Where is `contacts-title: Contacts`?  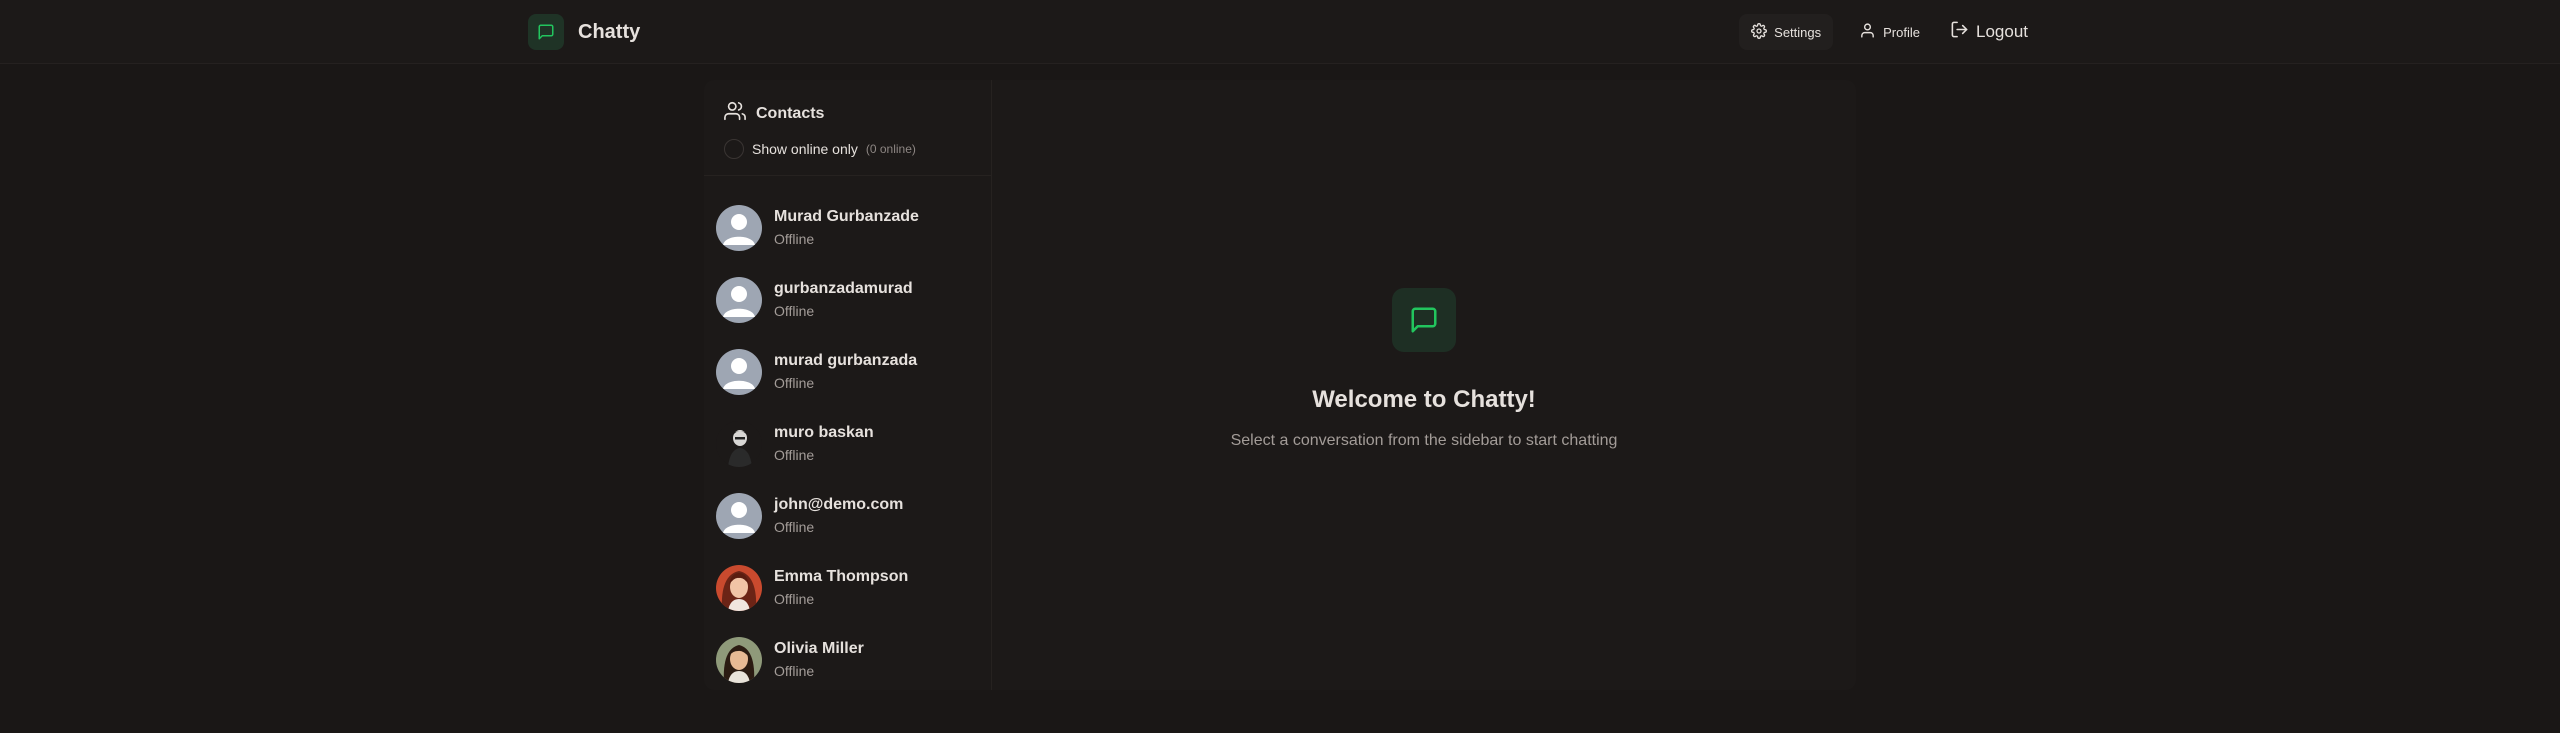
contacts-title: Contacts is located at coordinates (790, 113).